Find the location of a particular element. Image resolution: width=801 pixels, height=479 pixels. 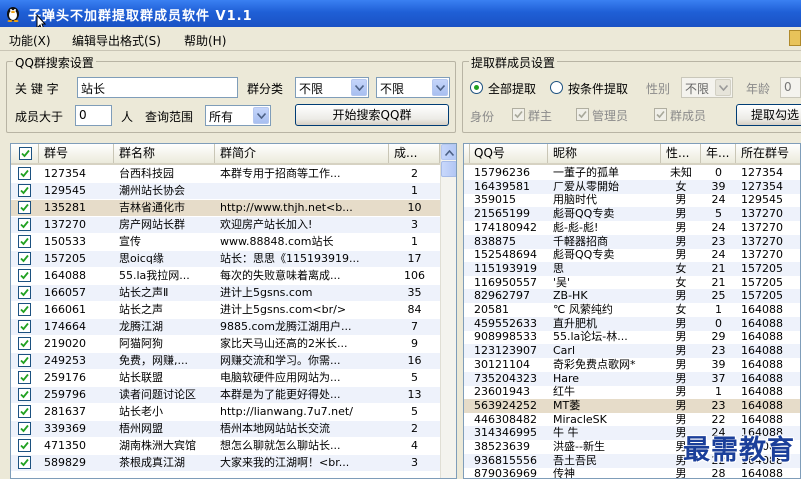

title-bar: 子弹头不加群提取群成员软件 V1.1 is located at coordinates (400, 13).